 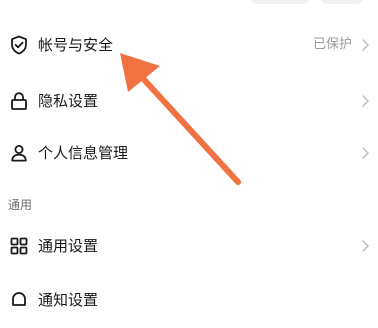 What do you see at coordinates (19, 101) in the screenshot?
I see `lock-icon` at bounding box center [19, 101].